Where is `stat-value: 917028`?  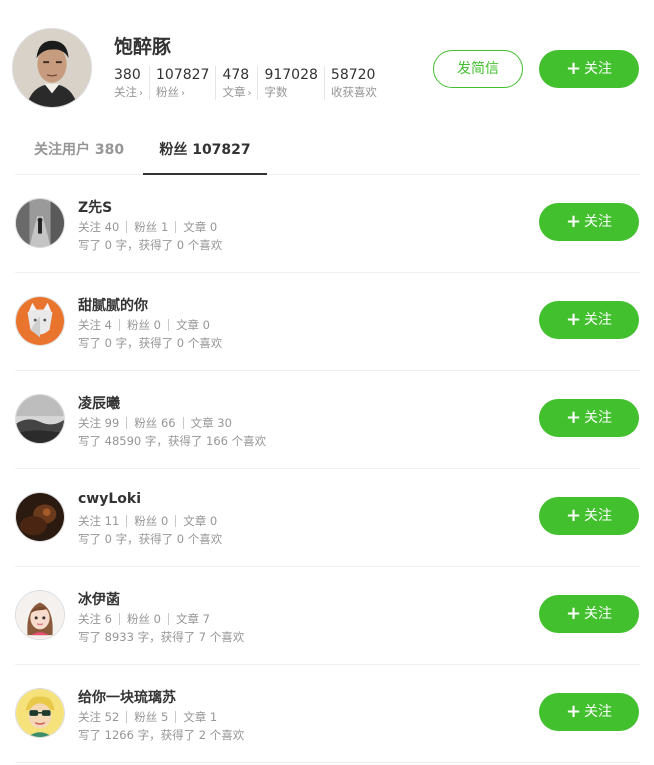 stat-value: 917028 is located at coordinates (291, 75).